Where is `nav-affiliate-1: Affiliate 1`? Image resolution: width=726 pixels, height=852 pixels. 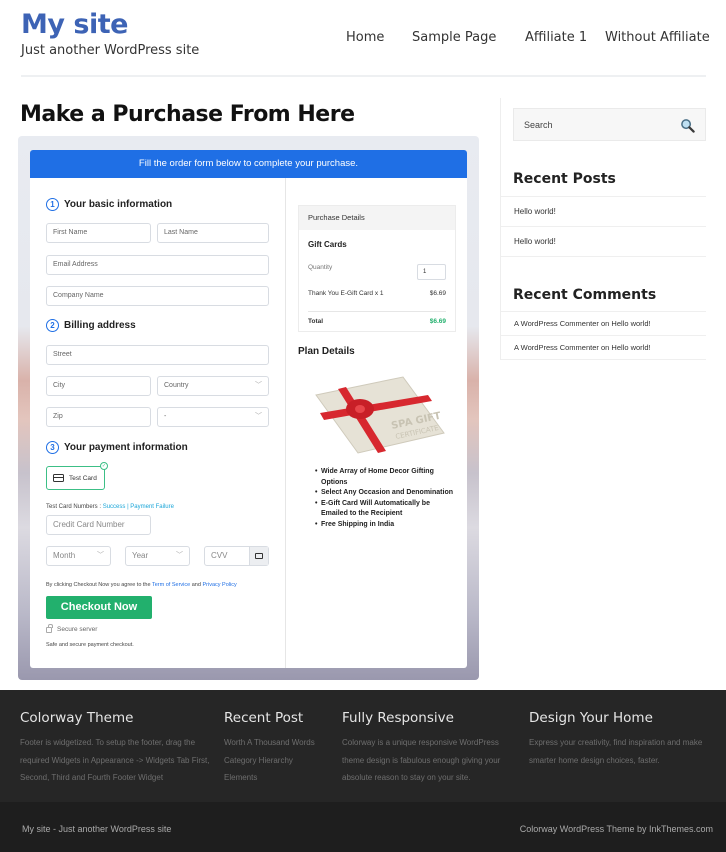 nav-affiliate-1: Affiliate 1 is located at coordinates (556, 37).